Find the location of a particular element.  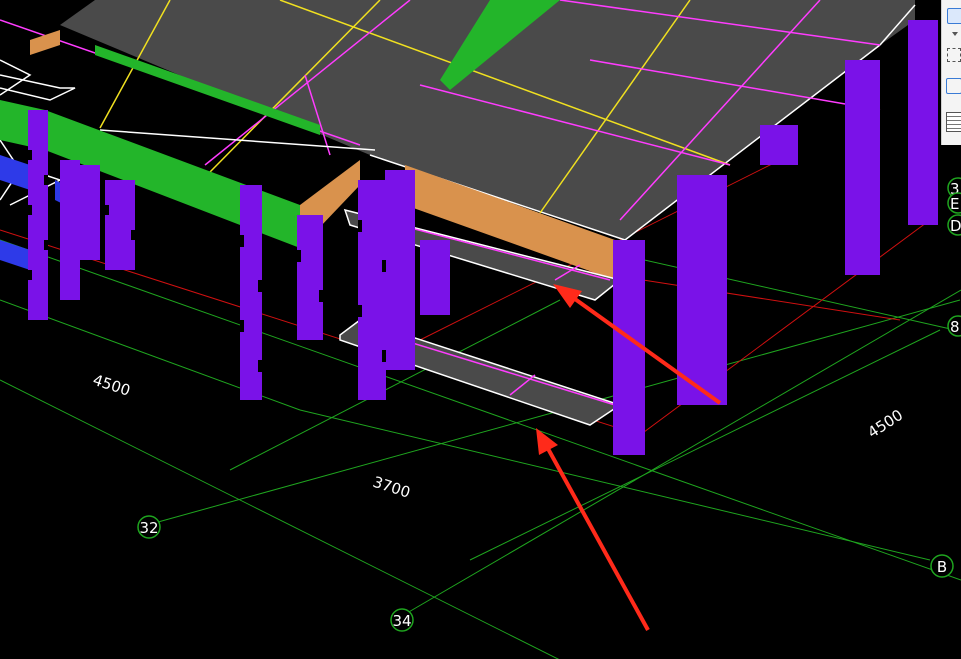

grid-axis-32: 32 is located at coordinates (149, 527).